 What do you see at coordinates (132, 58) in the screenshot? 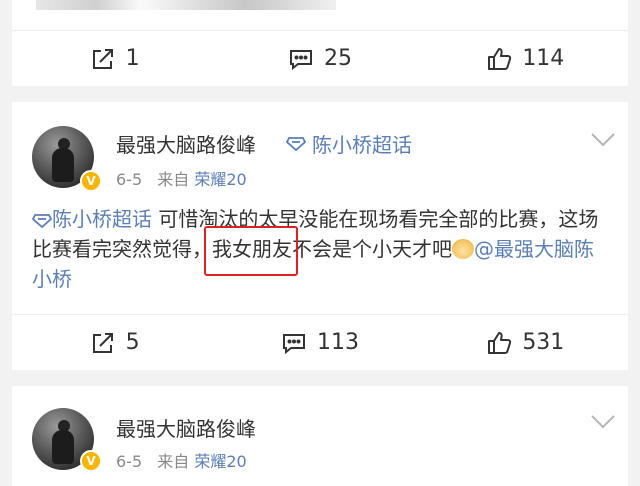
I see `repost-count: 1` at bounding box center [132, 58].